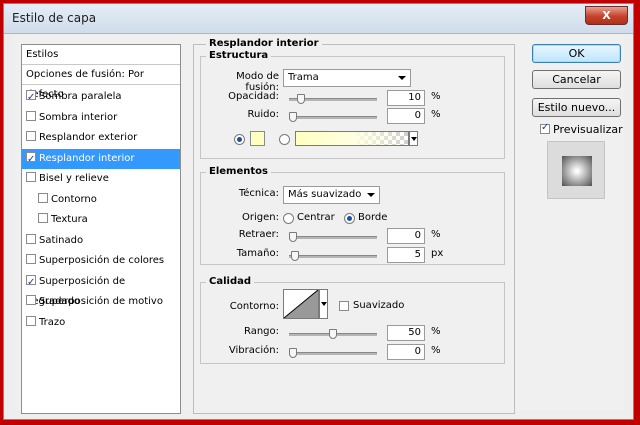  I want to click on antialias-checkbox, so click(344, 306).